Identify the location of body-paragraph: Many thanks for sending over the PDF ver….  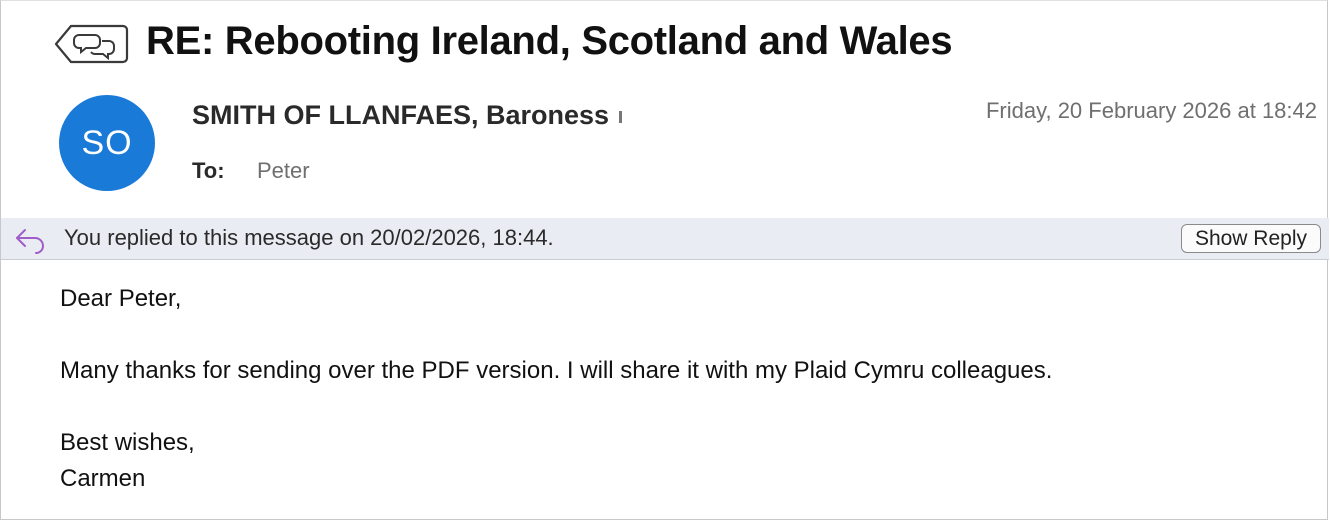
(556, 370).